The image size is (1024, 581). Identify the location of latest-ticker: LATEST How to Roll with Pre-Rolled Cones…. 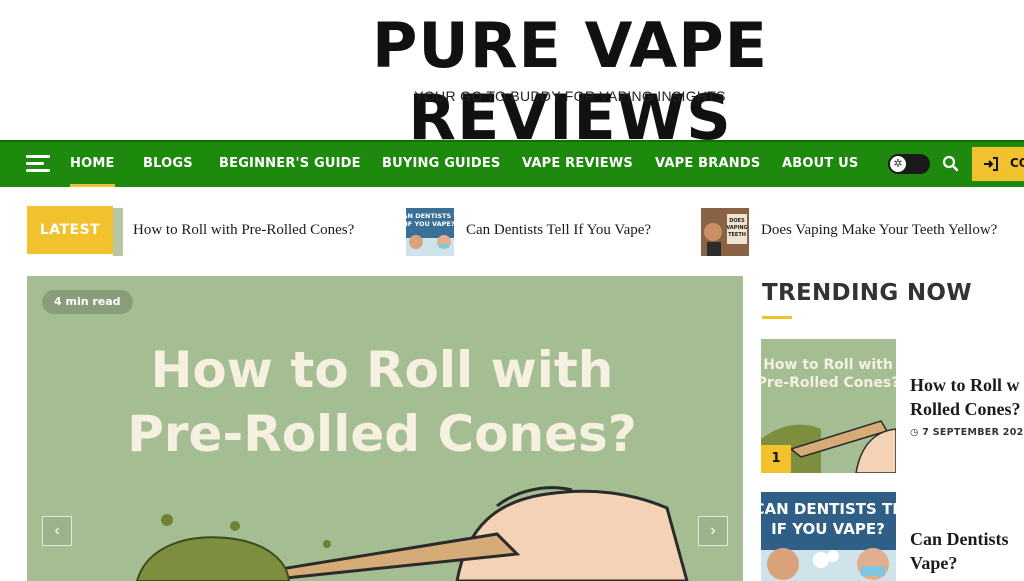
(512, 231).